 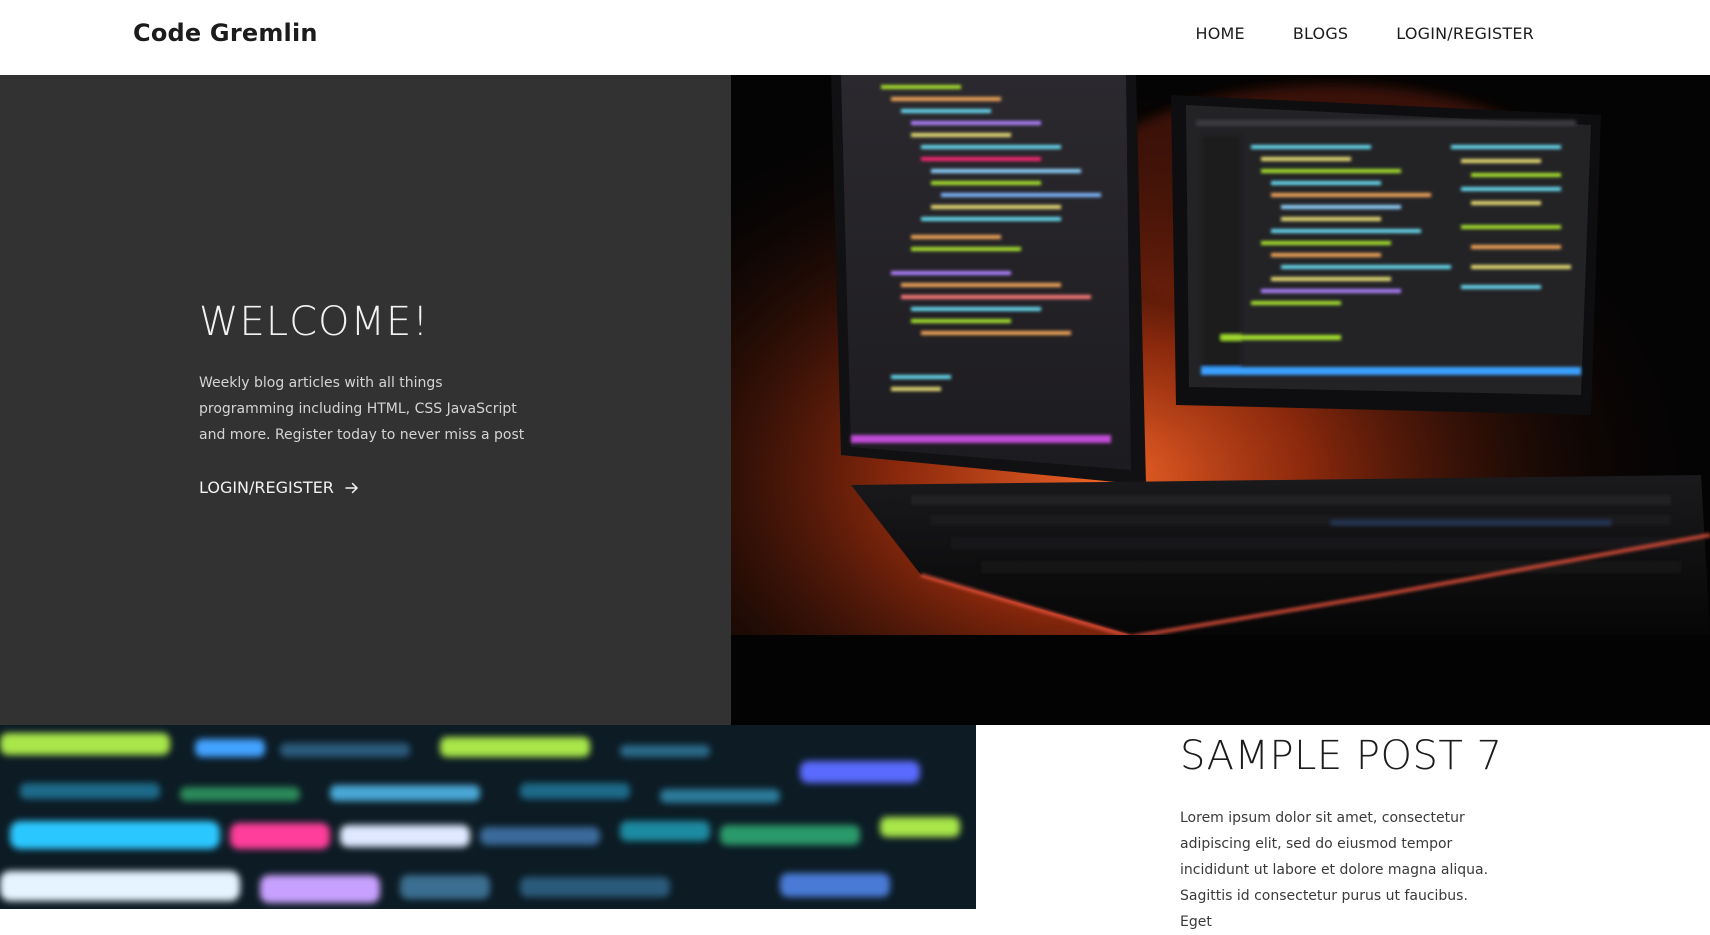 I want to click on hero-login-register-link: LOGIN/REGISTER, so click(x=279, y=487).